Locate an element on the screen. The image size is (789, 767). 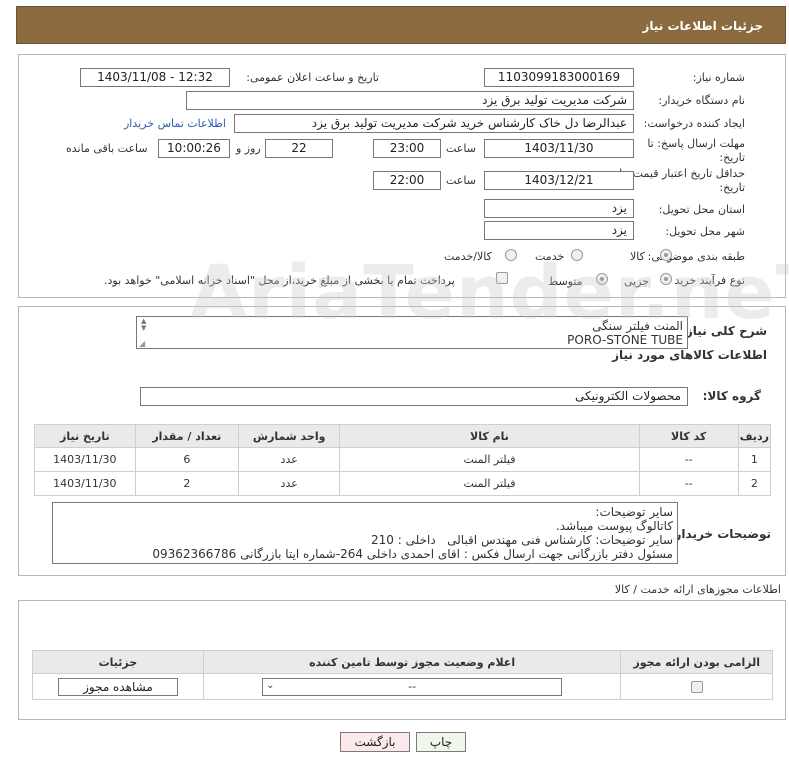
table-row: 2 -- فیلتر المنت عدد 2 1403/11/30 is located at coordinates (403, 483).